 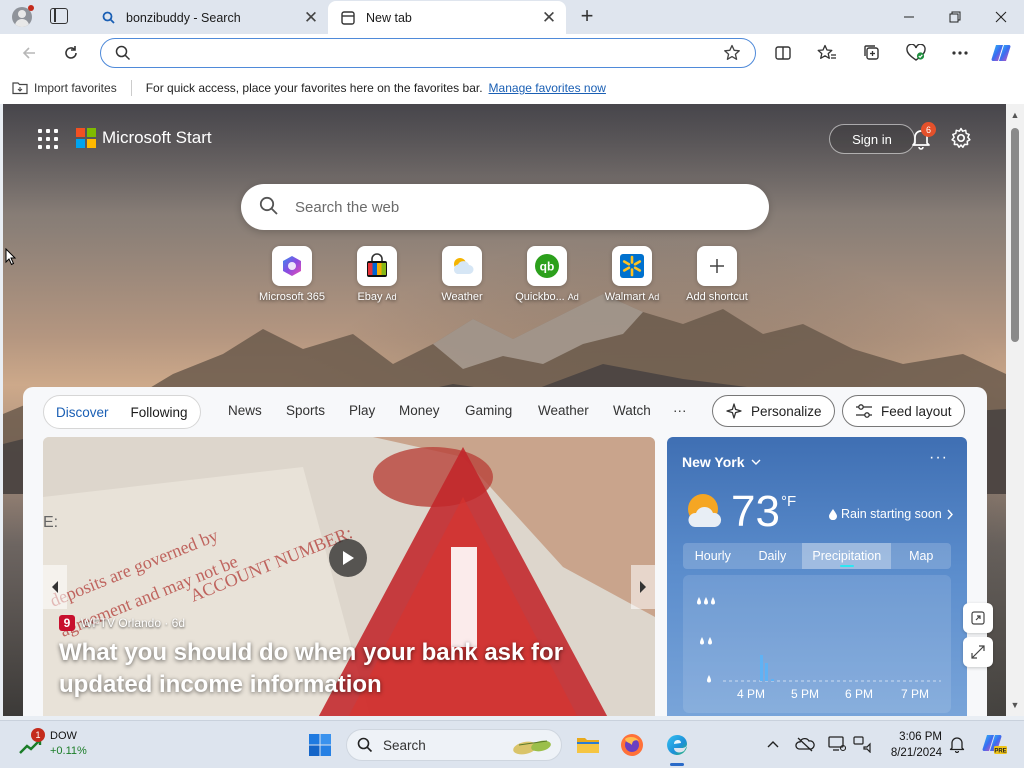 I want to click on clock-time: 3:06 PM, so click(x=920, y=737).